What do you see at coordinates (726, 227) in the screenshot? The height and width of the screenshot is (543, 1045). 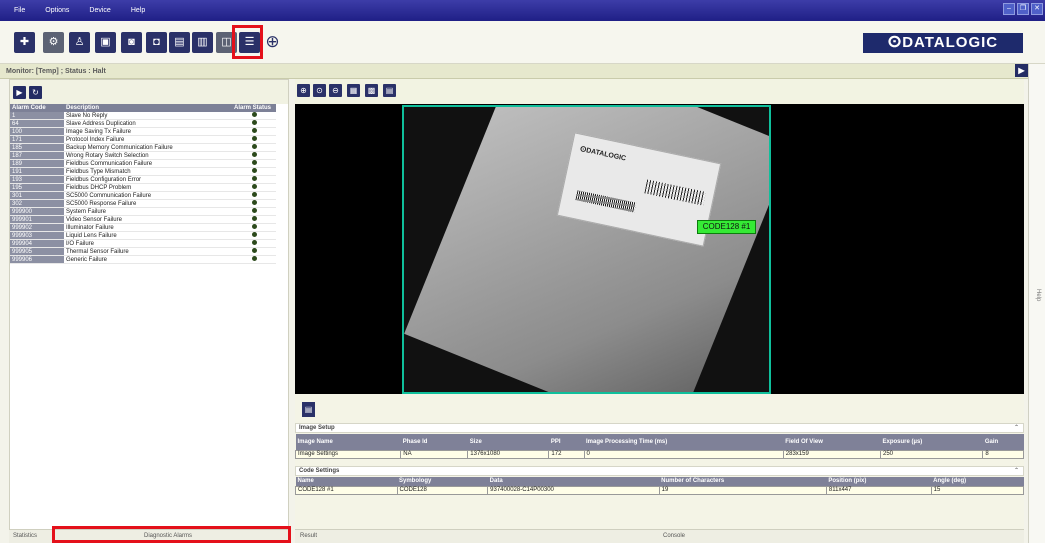 I see `decoded-code-label: CODE128 #1` at bounding box center [726, 227].